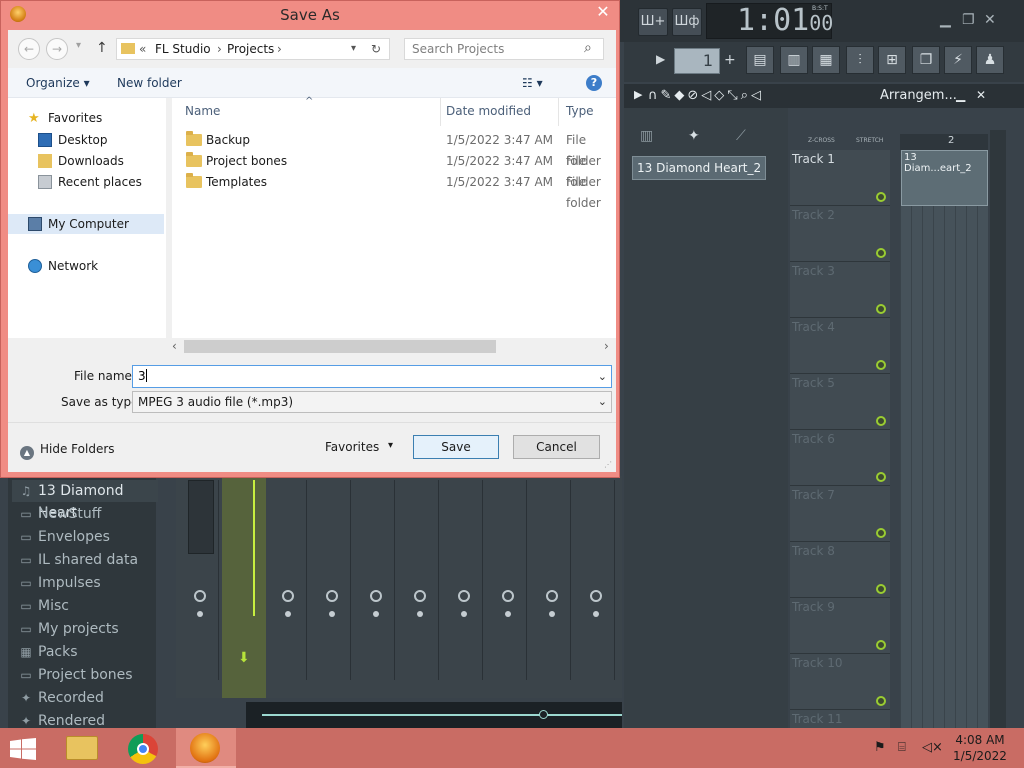 Image resolution: width=1024 pixels, height=768 pixels. Describe the element at coordinates (372, 376) in the screenshot. I see `file-name-input: 3 ⌄` at that location.